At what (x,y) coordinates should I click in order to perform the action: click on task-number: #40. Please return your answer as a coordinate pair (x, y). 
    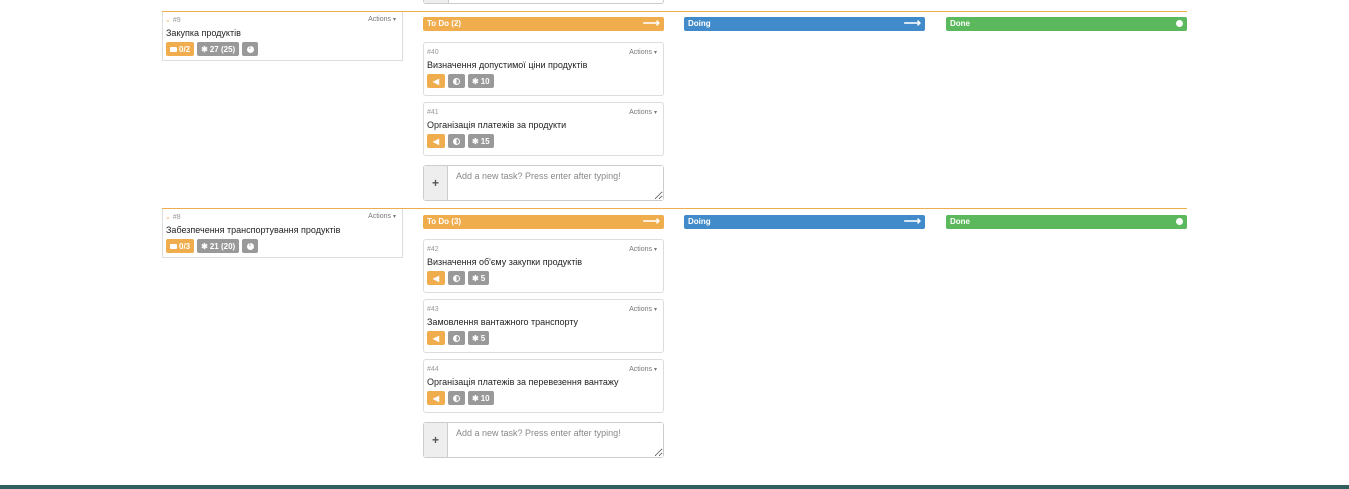
    Looking at the image, I should click on (433, 52).